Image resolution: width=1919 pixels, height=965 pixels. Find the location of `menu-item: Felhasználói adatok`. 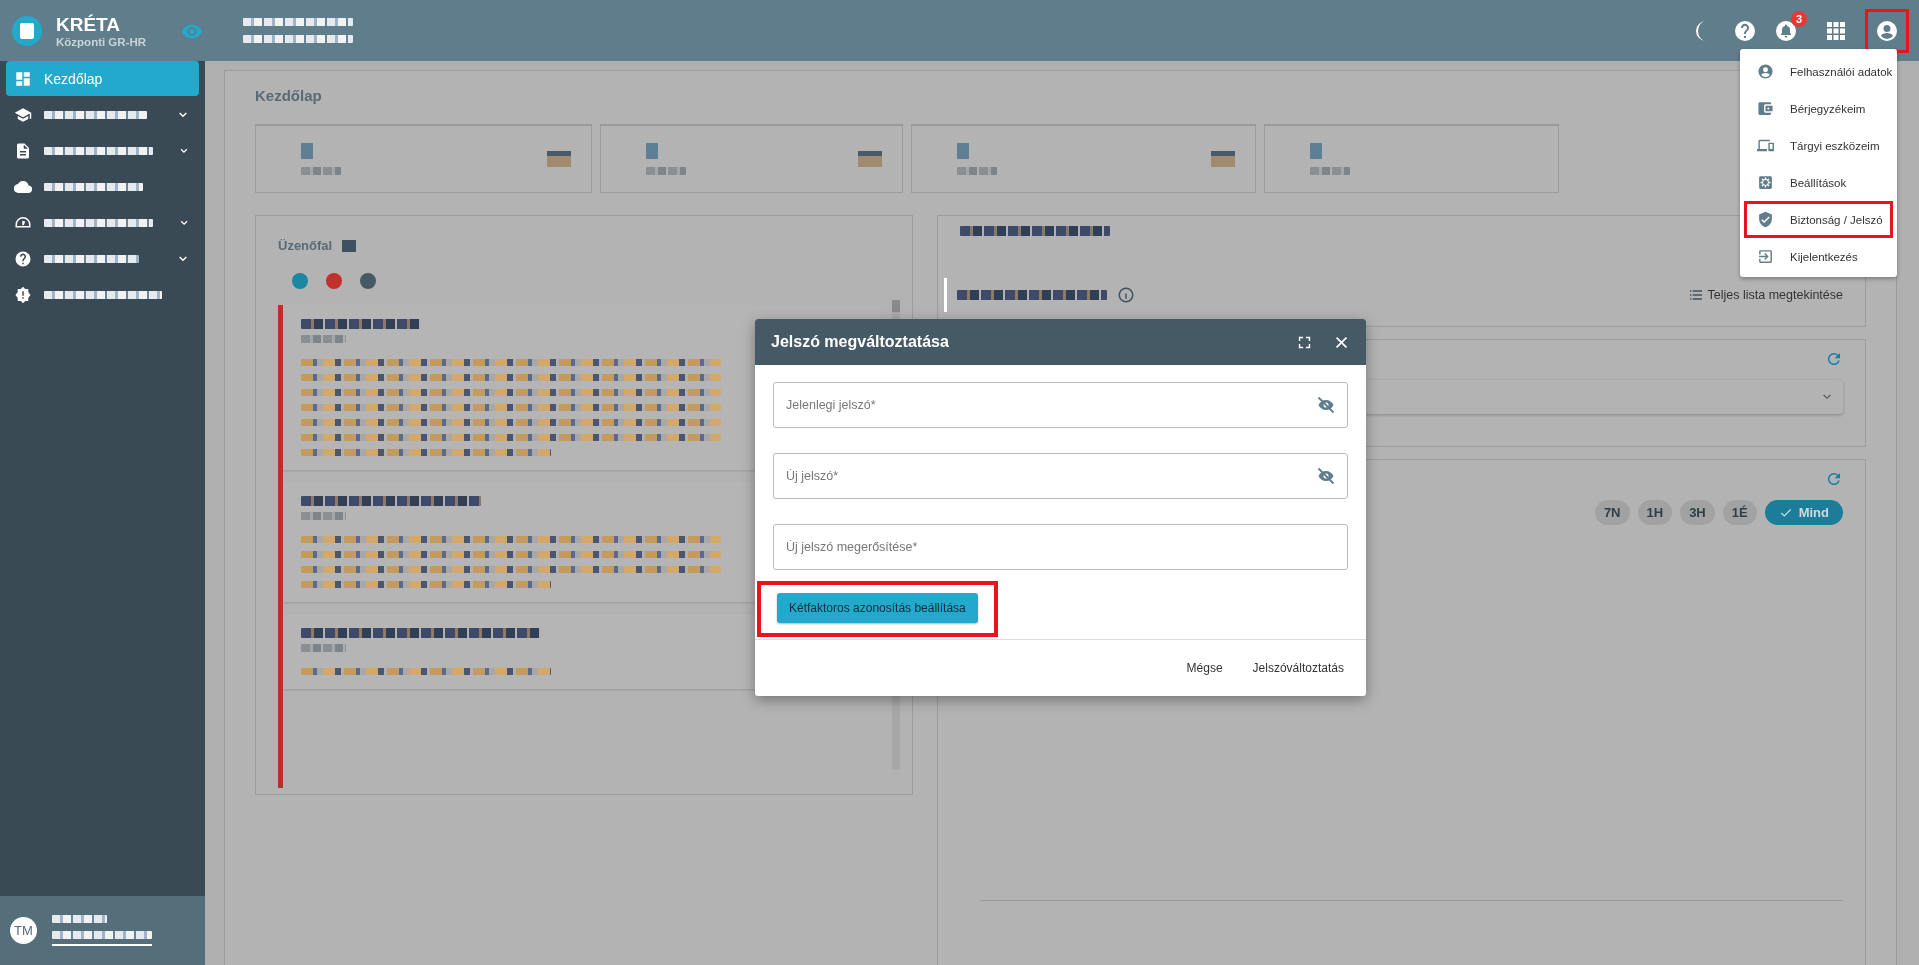

menu-item: Felhasználói adatok is located at coordinates (1818, 71).